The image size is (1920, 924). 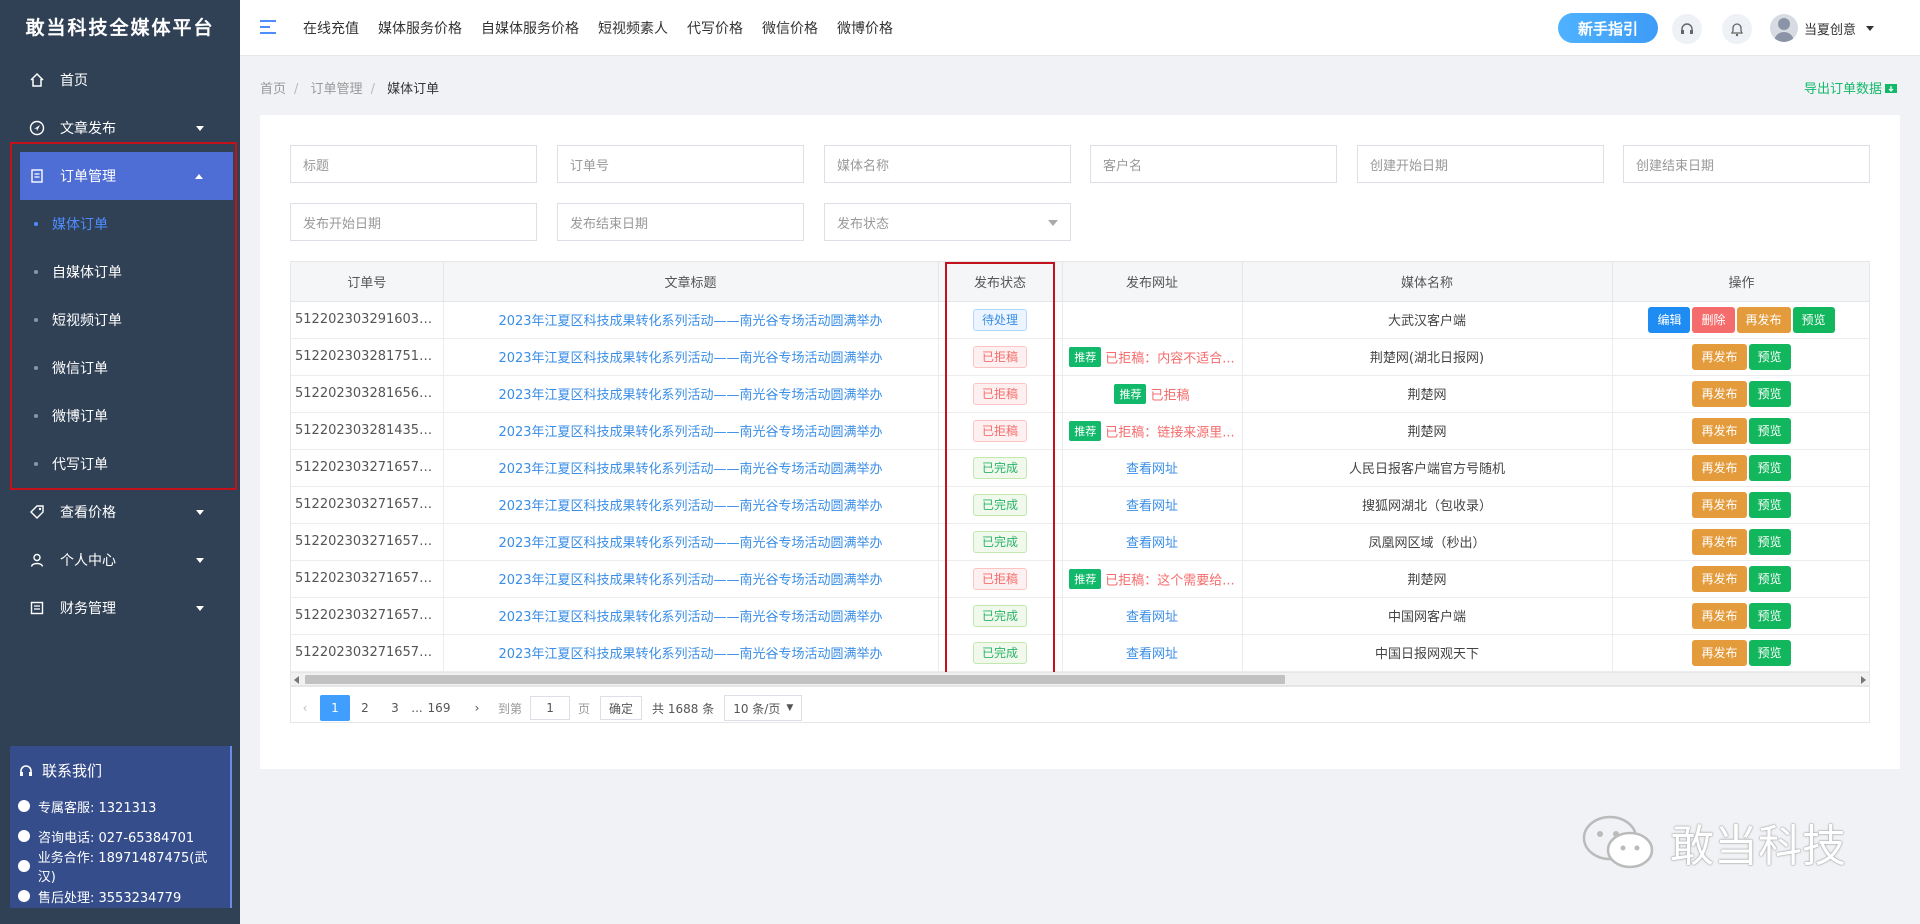 I want to click on publish-url-cell, so click(x=1152, y=320).